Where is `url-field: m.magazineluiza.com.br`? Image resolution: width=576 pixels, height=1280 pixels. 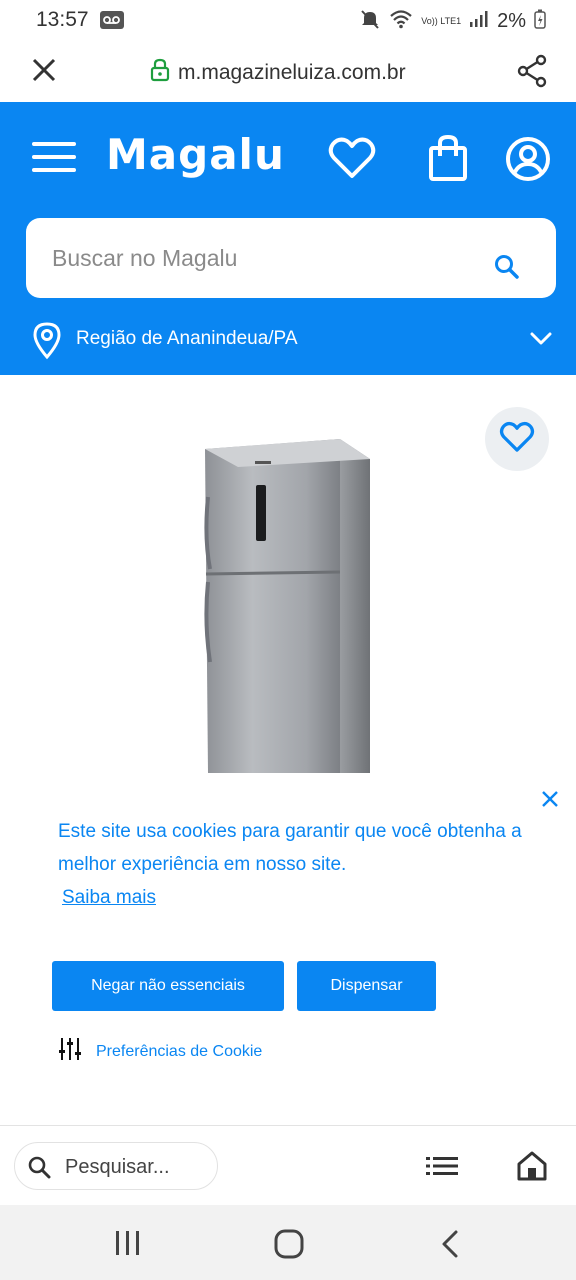
url-field: m.magazineluiza.com.br is located at coordinates (278, 73).